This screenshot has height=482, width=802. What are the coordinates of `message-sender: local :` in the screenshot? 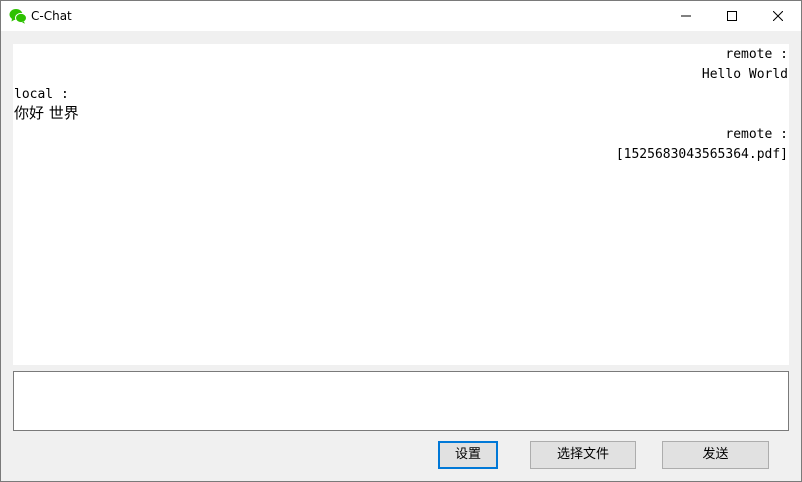 It's located at (41, 94).